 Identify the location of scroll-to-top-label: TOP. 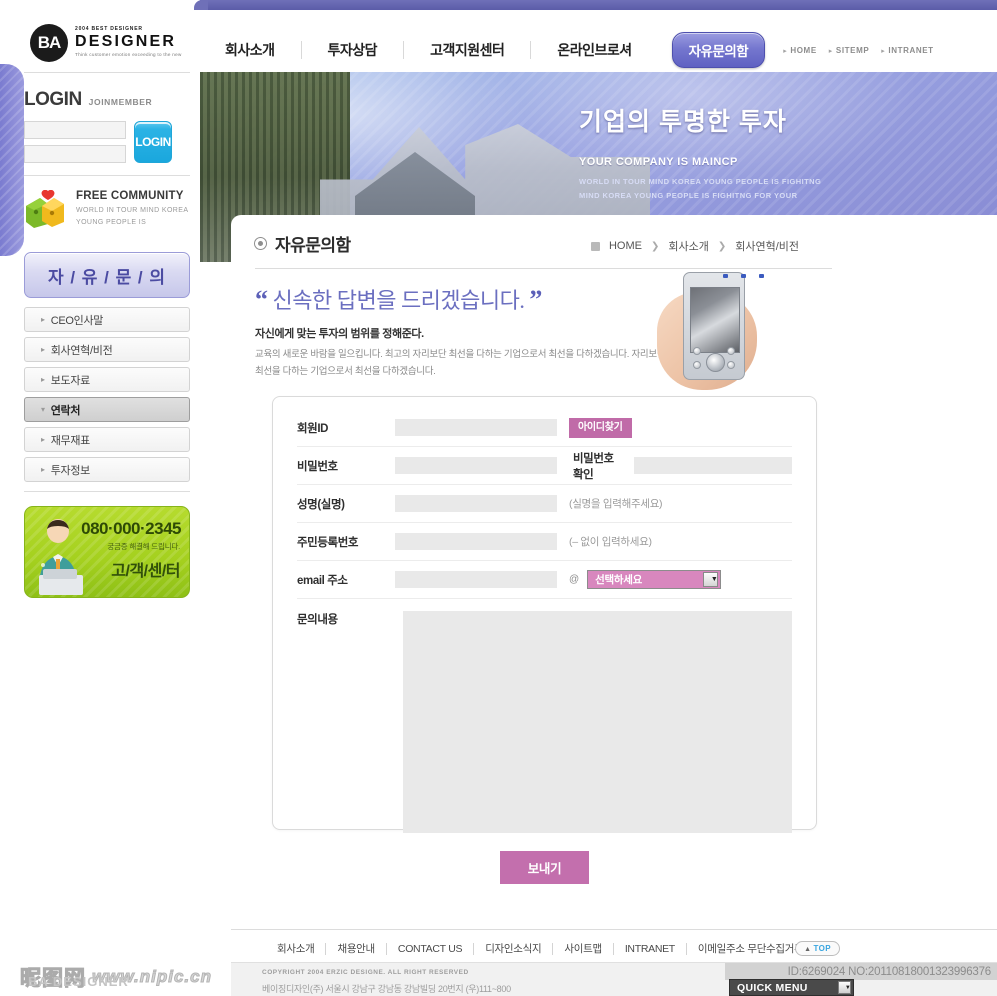
(822, 948).